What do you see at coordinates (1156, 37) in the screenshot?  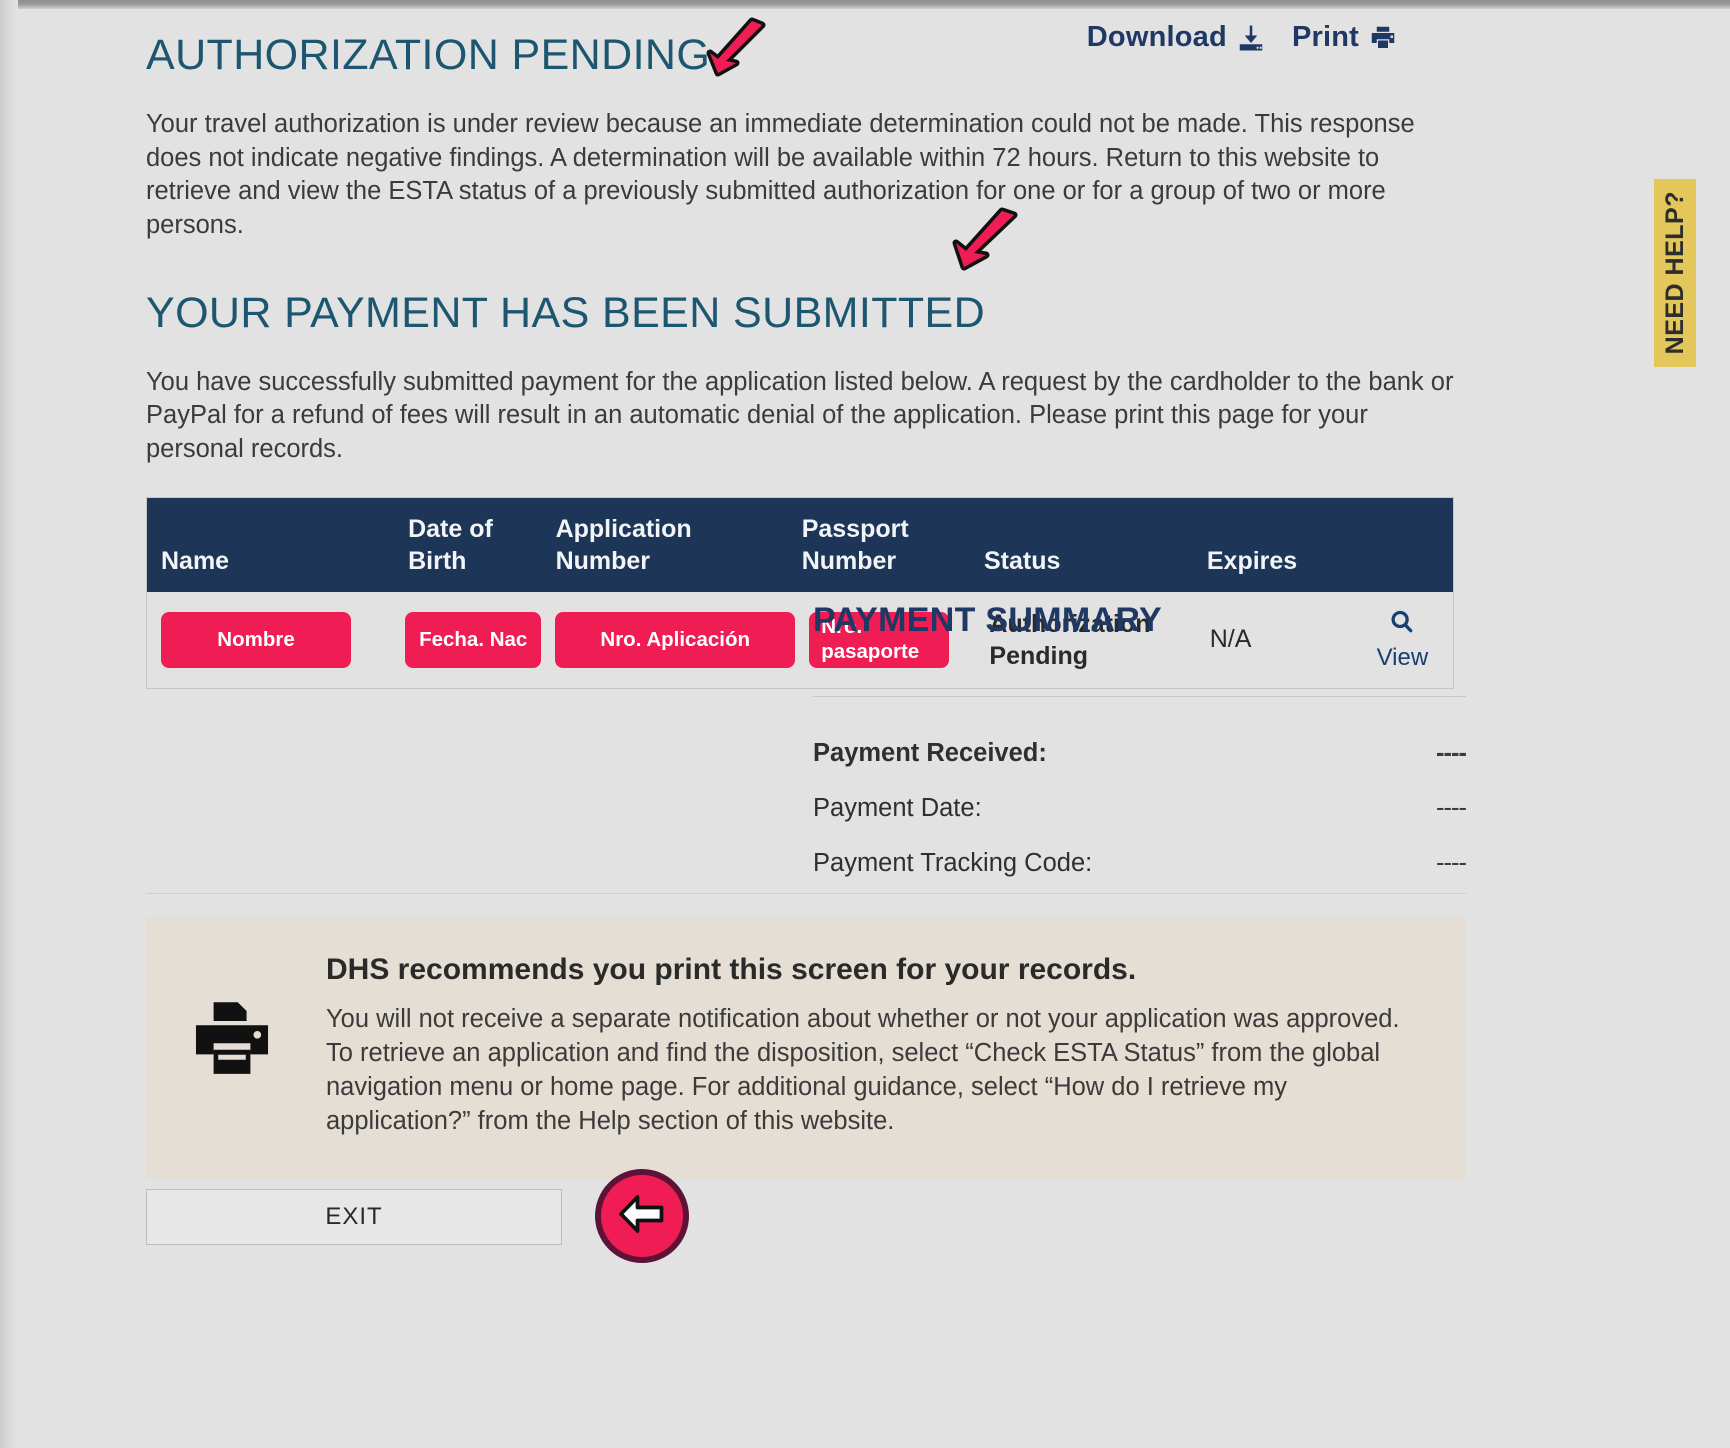 I see `download-label: Download` at bounding box center [1156, 37].